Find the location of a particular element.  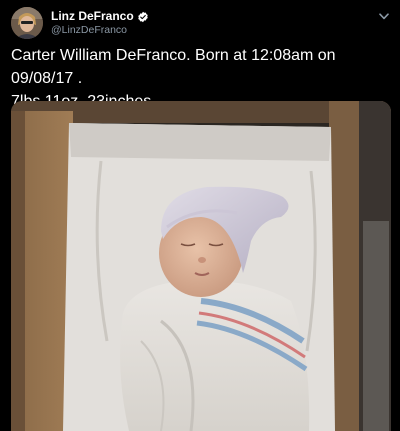

avatar is located at coordinates (27, 23).